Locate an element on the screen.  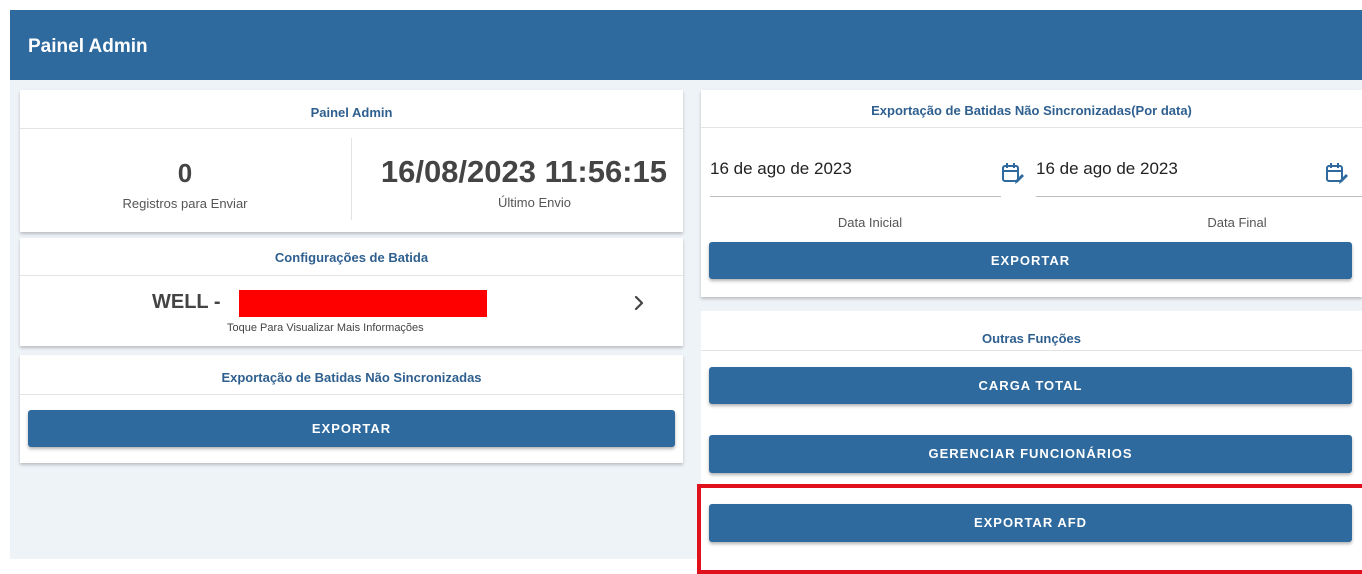
chevron-right-icon is located at coordinates (639, 303).